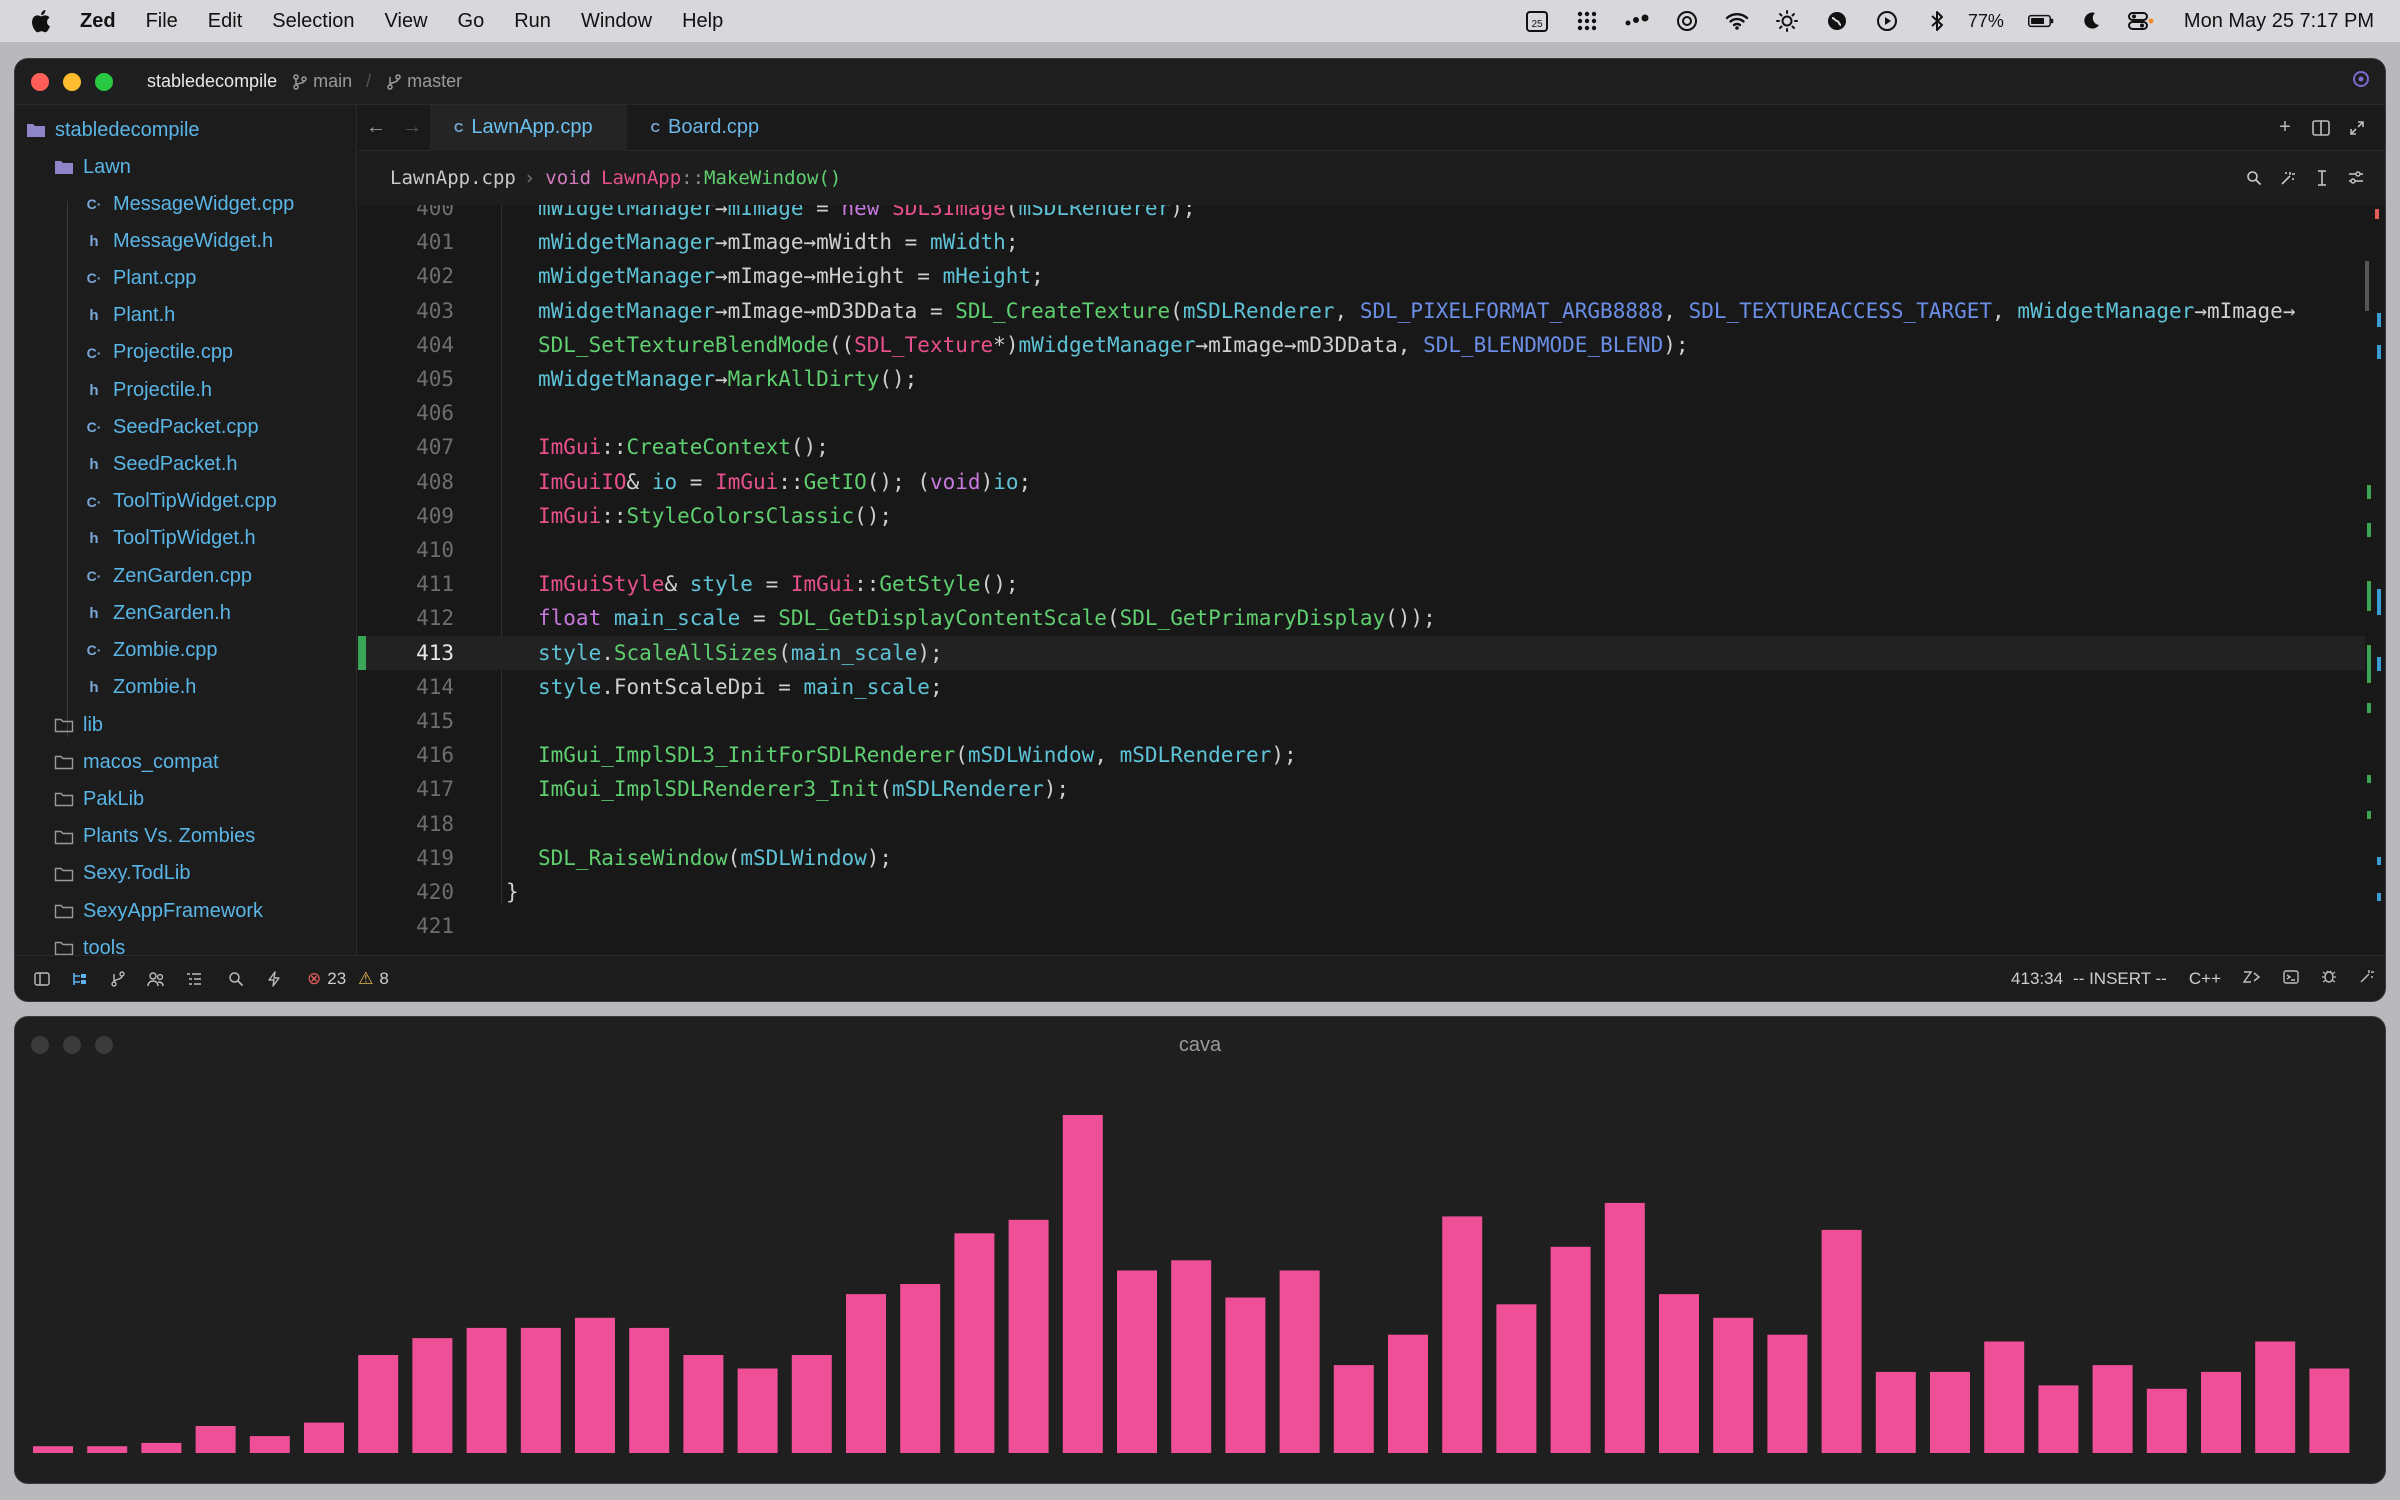  I want to click on minimize-window-button, so click(72, 81).